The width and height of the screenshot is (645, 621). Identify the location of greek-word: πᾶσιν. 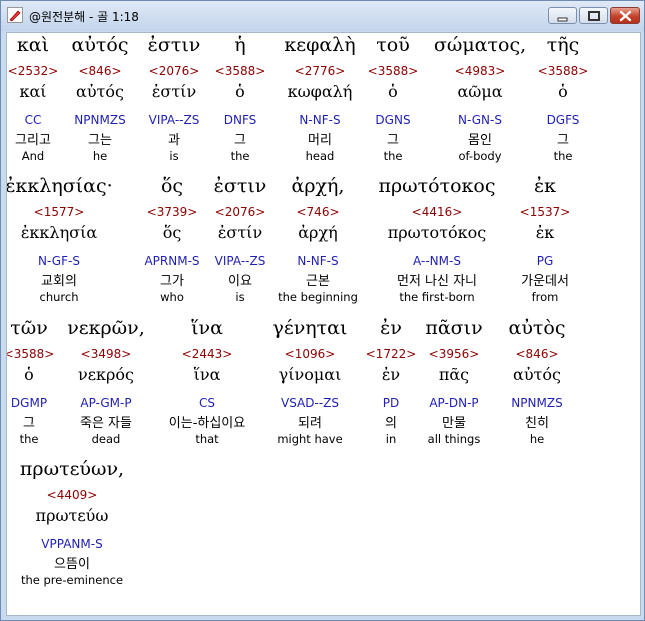
(453, 328).